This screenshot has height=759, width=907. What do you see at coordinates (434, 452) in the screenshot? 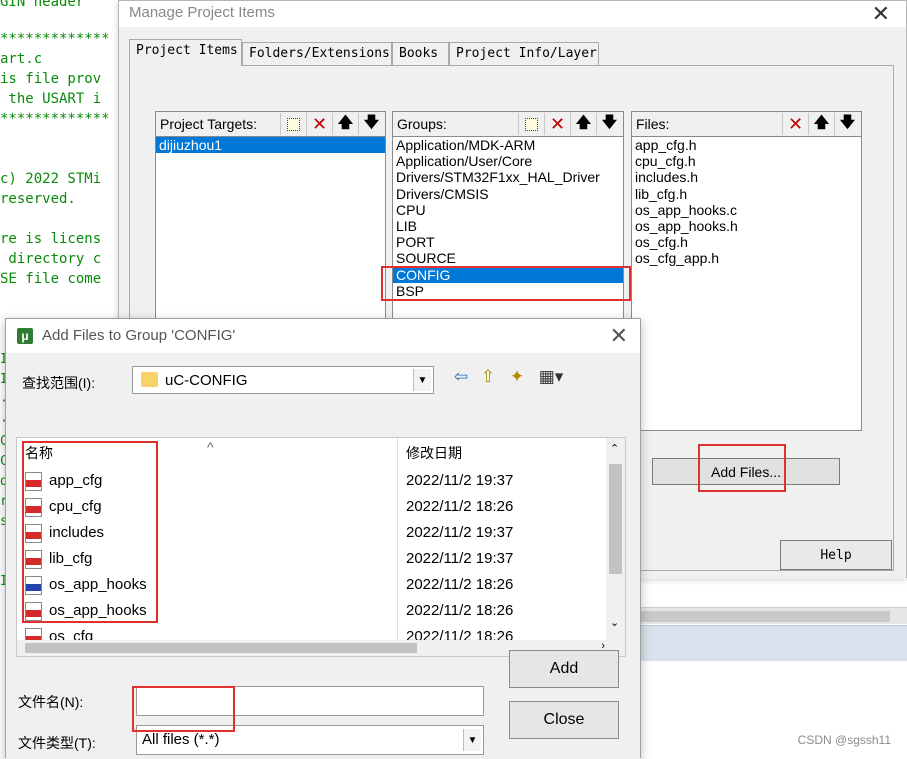
I see `column-header-date: 修改日期` at bounding box center [434, 452].